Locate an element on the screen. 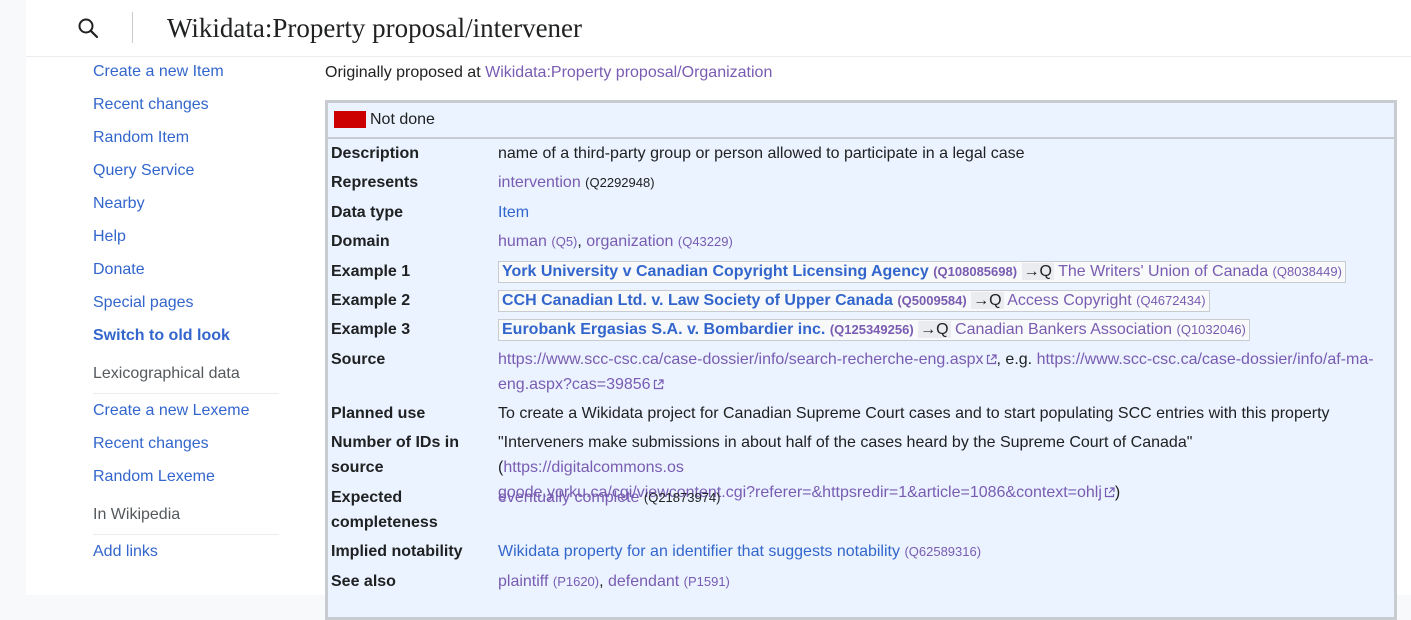 This screenshot has height=620, width=1411. sidebar-item-random-item: Random Item is located at coordinates (186, 140).